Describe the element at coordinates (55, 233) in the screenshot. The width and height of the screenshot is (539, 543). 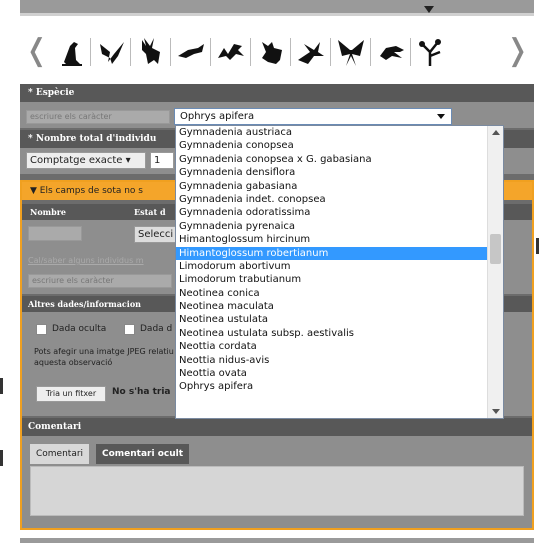
I see `nombre-input` at that location.